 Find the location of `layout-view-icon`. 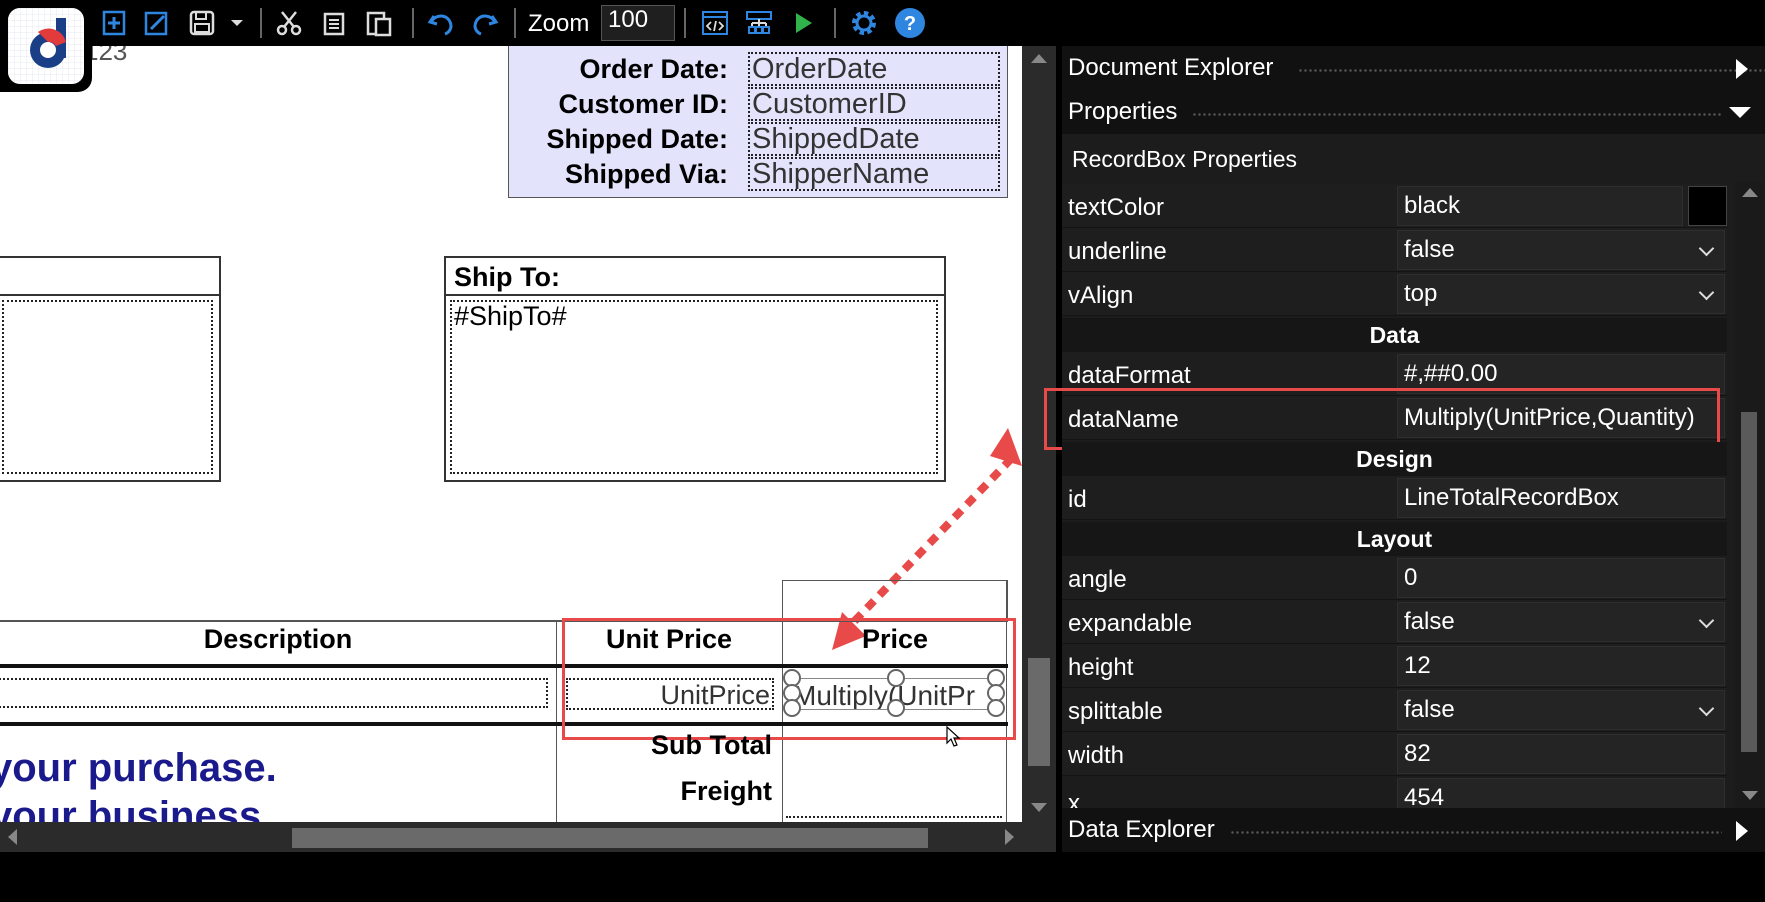

layout-view-icon is located at coordinates (759, 23).